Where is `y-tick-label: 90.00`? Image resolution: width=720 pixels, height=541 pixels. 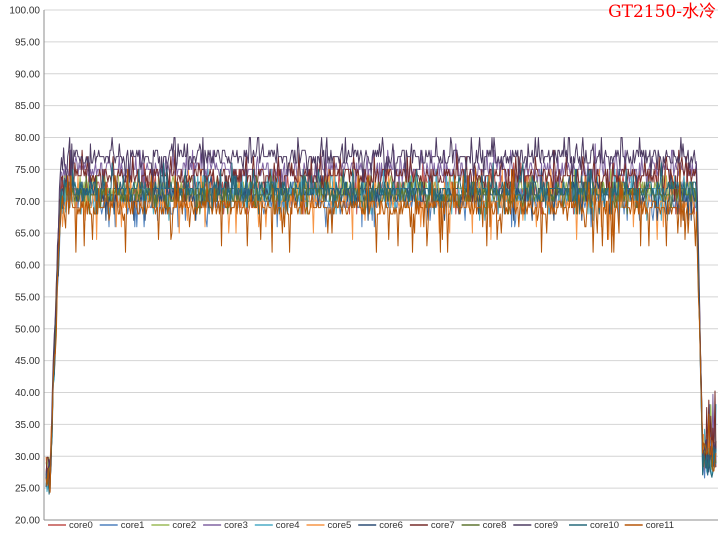 y-tick-label: 90.00 is located at coordinates (27, 74).